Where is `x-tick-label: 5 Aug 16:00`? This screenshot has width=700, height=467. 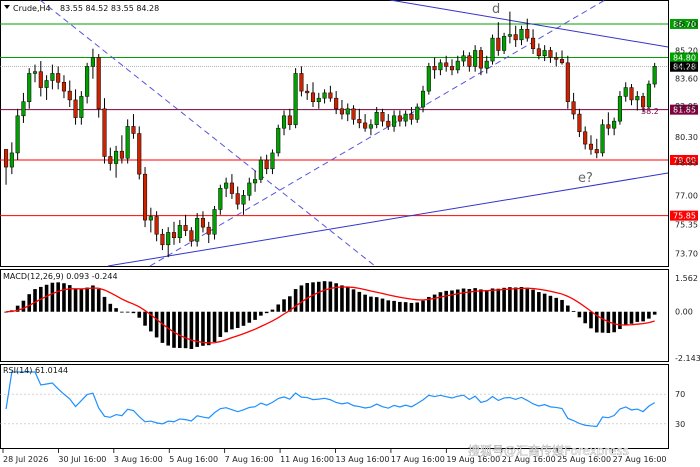
x-tick-label: 5 Aug 16:00 is located at coordinates (193, 459).